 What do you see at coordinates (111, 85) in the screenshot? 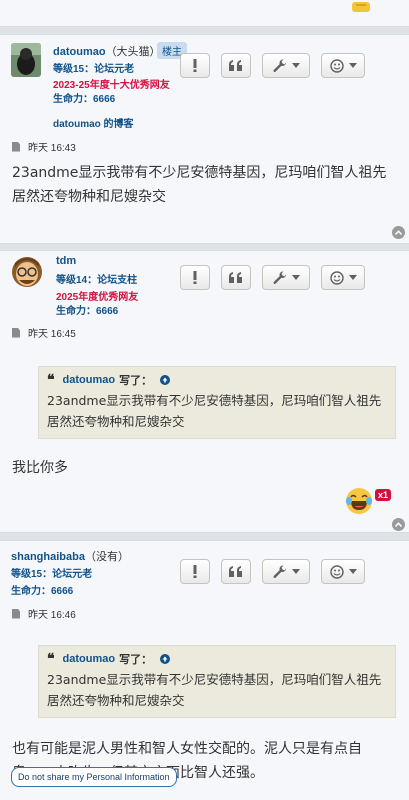
I see `user-award: 2023-25年度十大优秀网友` at bounding box center [111, 85].